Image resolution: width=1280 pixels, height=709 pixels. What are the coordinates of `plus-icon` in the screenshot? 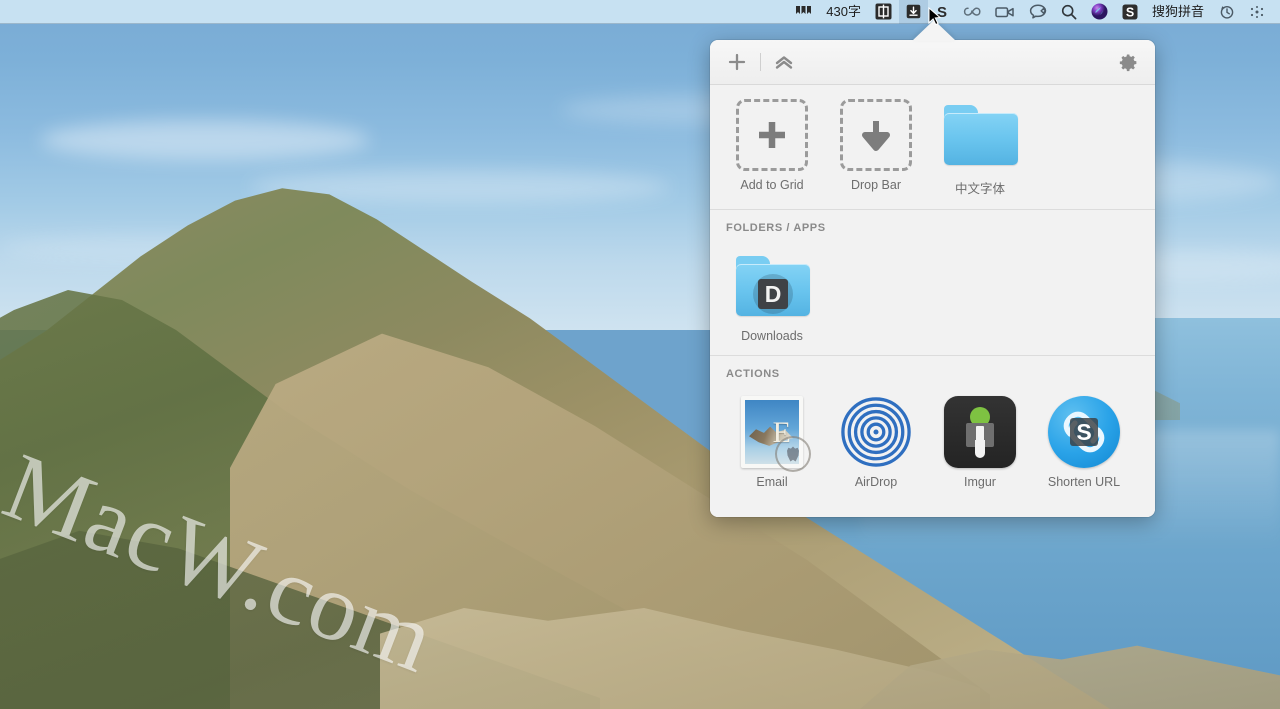 It's located at (737, 62).